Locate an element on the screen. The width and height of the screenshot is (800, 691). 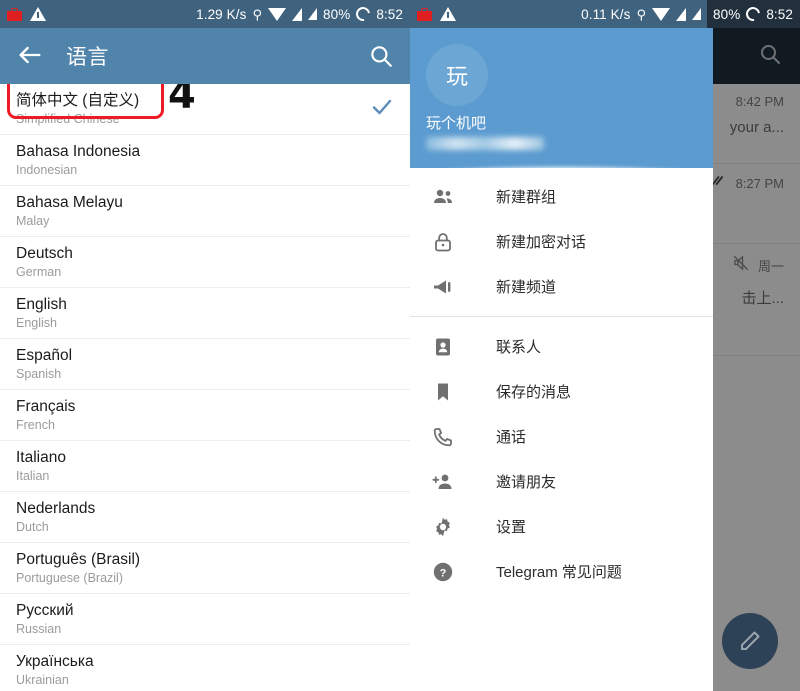
pencil-icon is located at coordinates (750, 640).